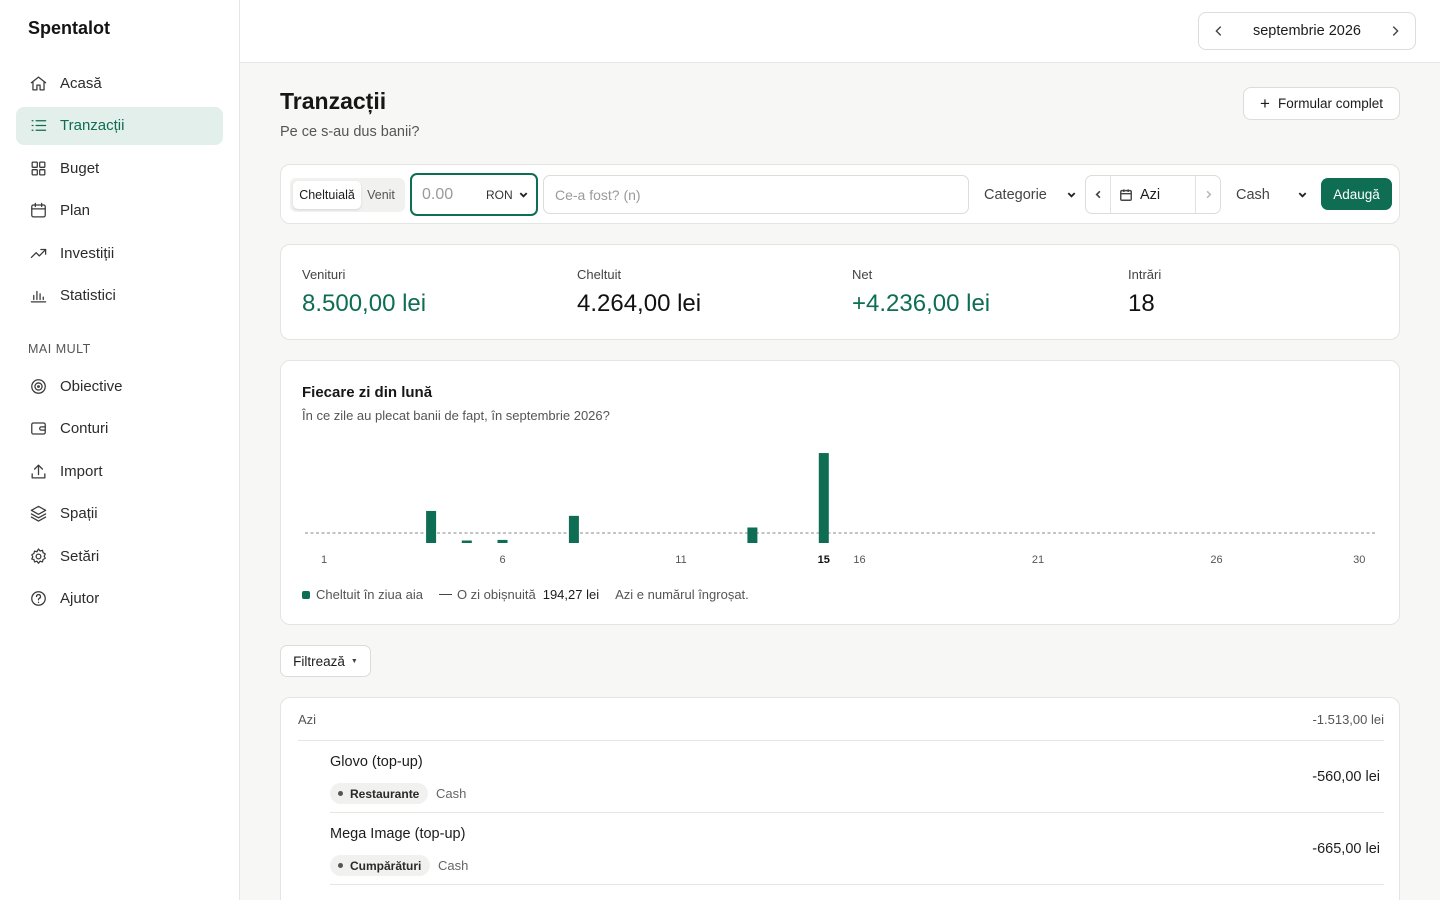  Describe the element at coordinates (38, 514) in the screenshot. I see `layers-icon` at that location.